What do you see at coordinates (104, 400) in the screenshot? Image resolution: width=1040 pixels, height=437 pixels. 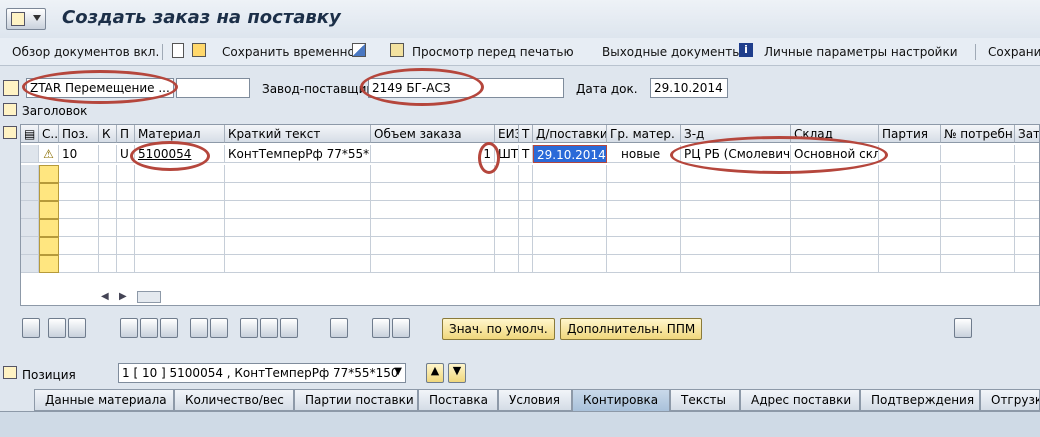 I see `tab-1: Данные материала` at bounding box center [104, 400].